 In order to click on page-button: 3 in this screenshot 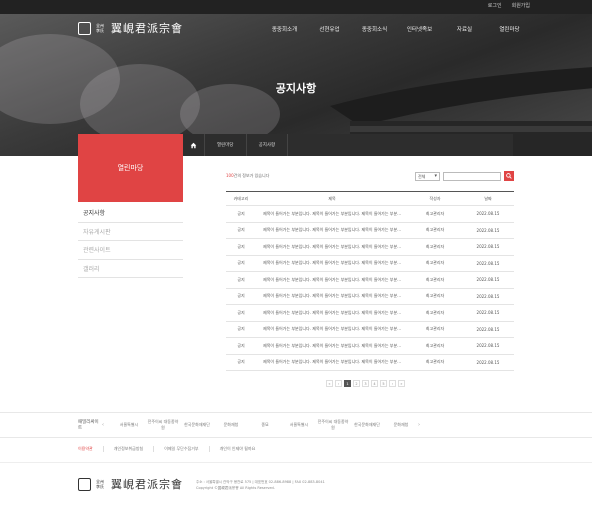, I will do `click(365, 383)`.